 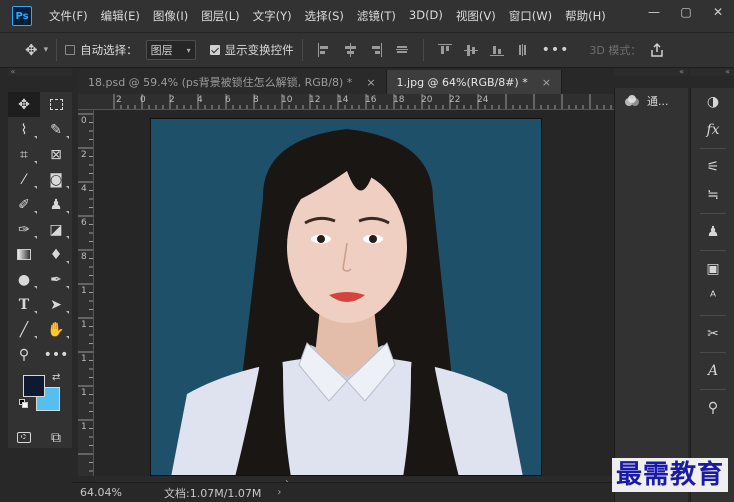 What do you see at coordinates (24, 279) in the screenshot?
I see `dodge-tool-icon: ●` at bounding box center [24, 279].